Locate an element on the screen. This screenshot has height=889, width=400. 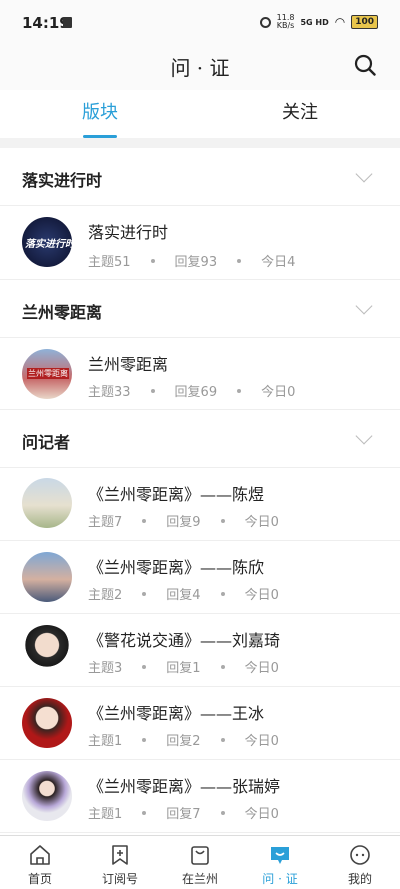
section-header: 兰州零距离 is located at coordinates (200, 309).